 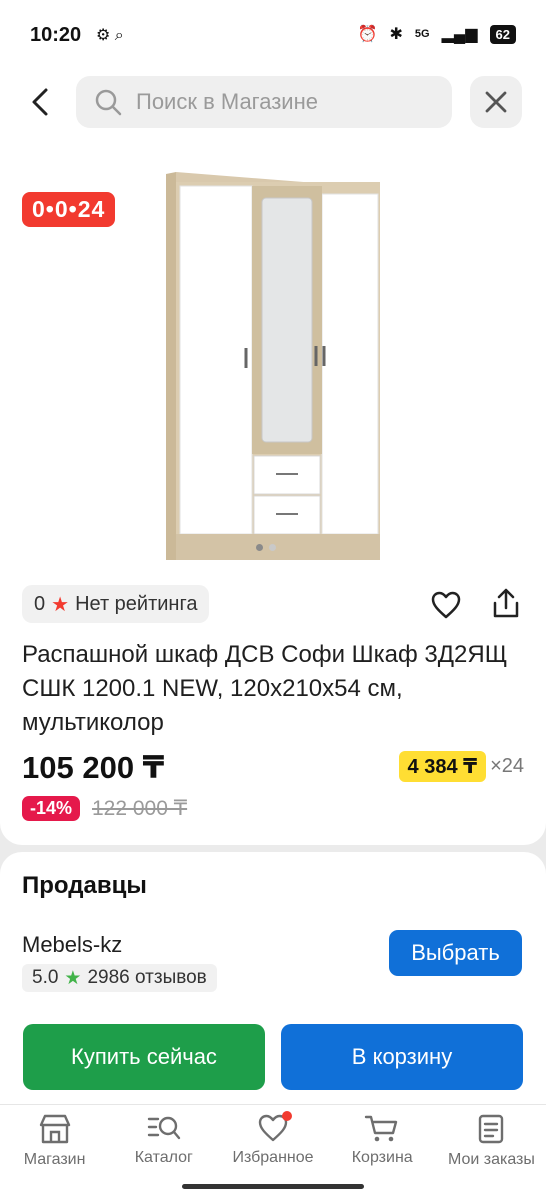 I want to click on nav-item-shop: Магазин, so click(x=54, y=1152).